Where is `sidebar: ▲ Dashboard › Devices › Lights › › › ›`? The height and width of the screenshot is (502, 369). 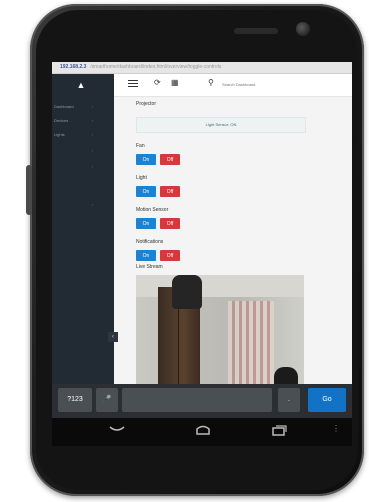 sidebar: ▲ Dashboard › Devices › Lights › › › › is located at coordinates (83, 246).